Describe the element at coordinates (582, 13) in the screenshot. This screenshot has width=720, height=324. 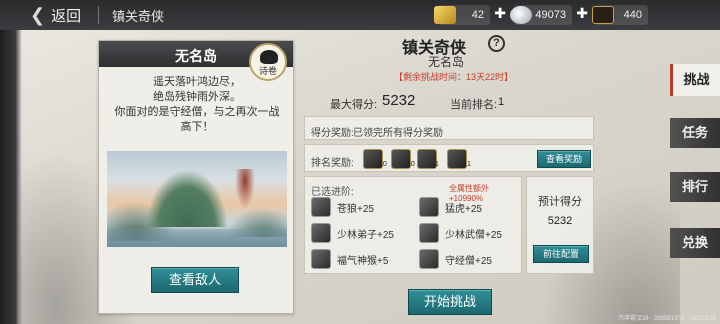
I see `add-silver-icon: ✚` at that location.